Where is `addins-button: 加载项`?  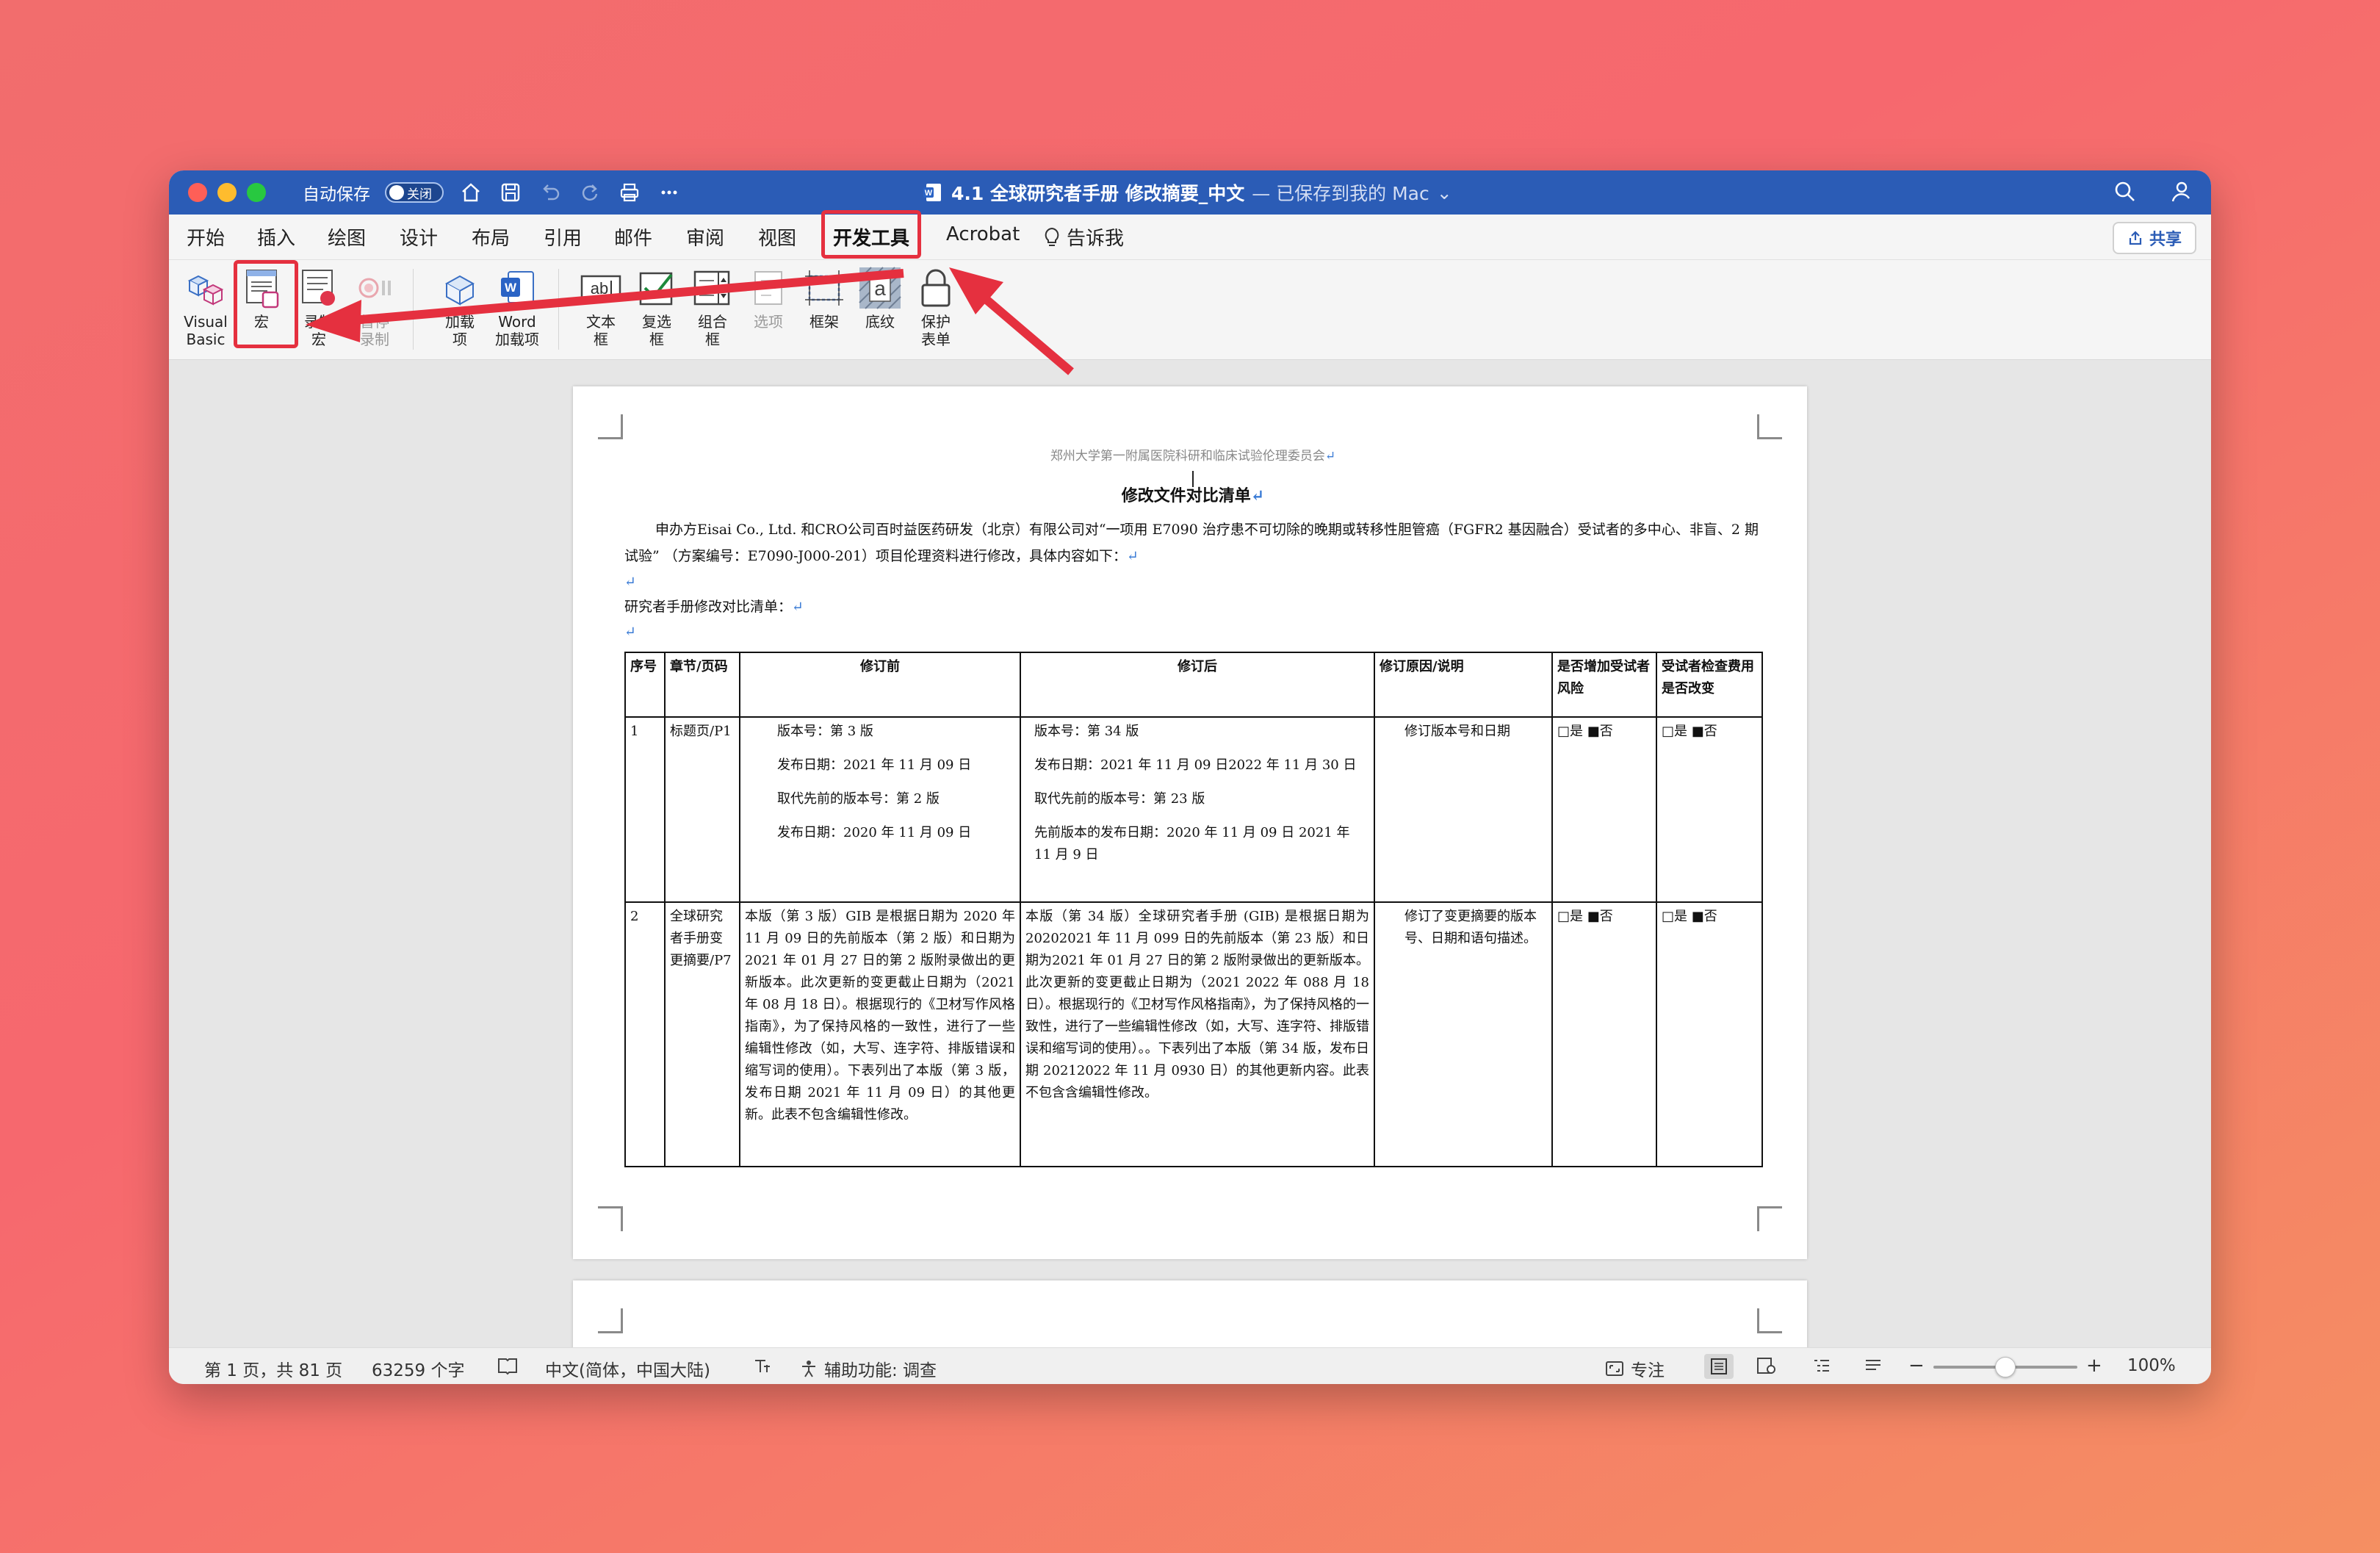
addins-button: 加载项 is located at coordinates (459, 306).